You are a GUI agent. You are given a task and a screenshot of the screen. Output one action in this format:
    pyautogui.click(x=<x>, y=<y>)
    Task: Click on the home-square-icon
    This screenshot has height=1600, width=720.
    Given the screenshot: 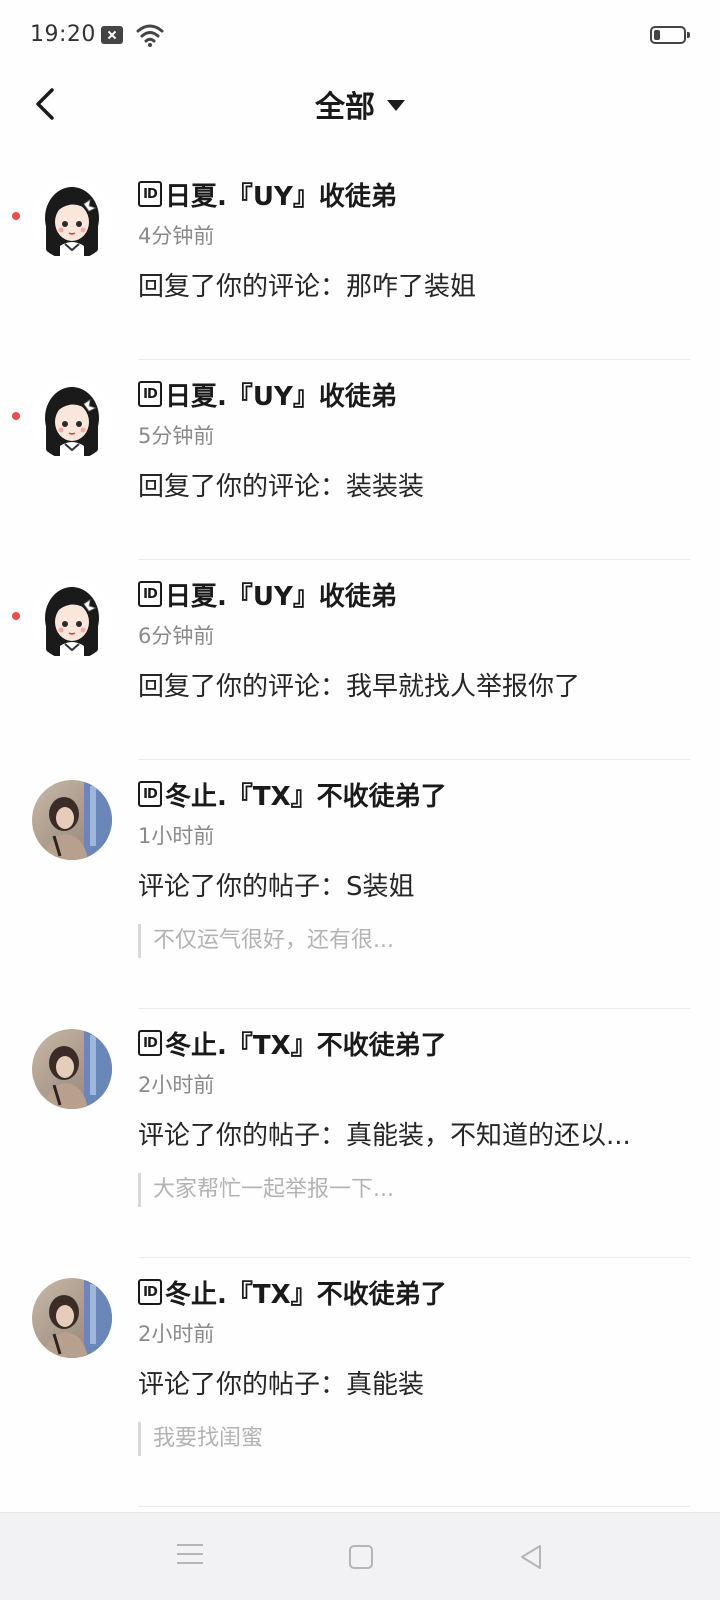 What is the action you would take?
    pyautogui.click(x=361, y=1557)
    